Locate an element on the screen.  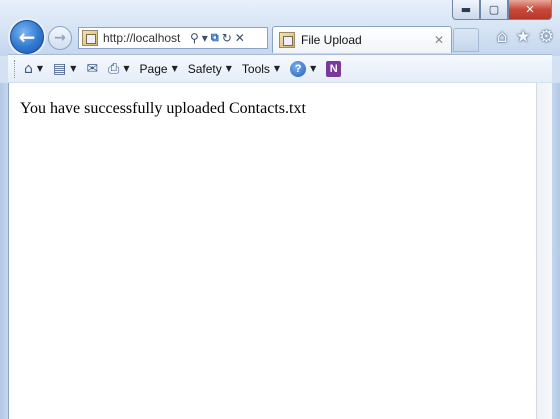
close-button: ✕ is located at coordinates (530, 10).